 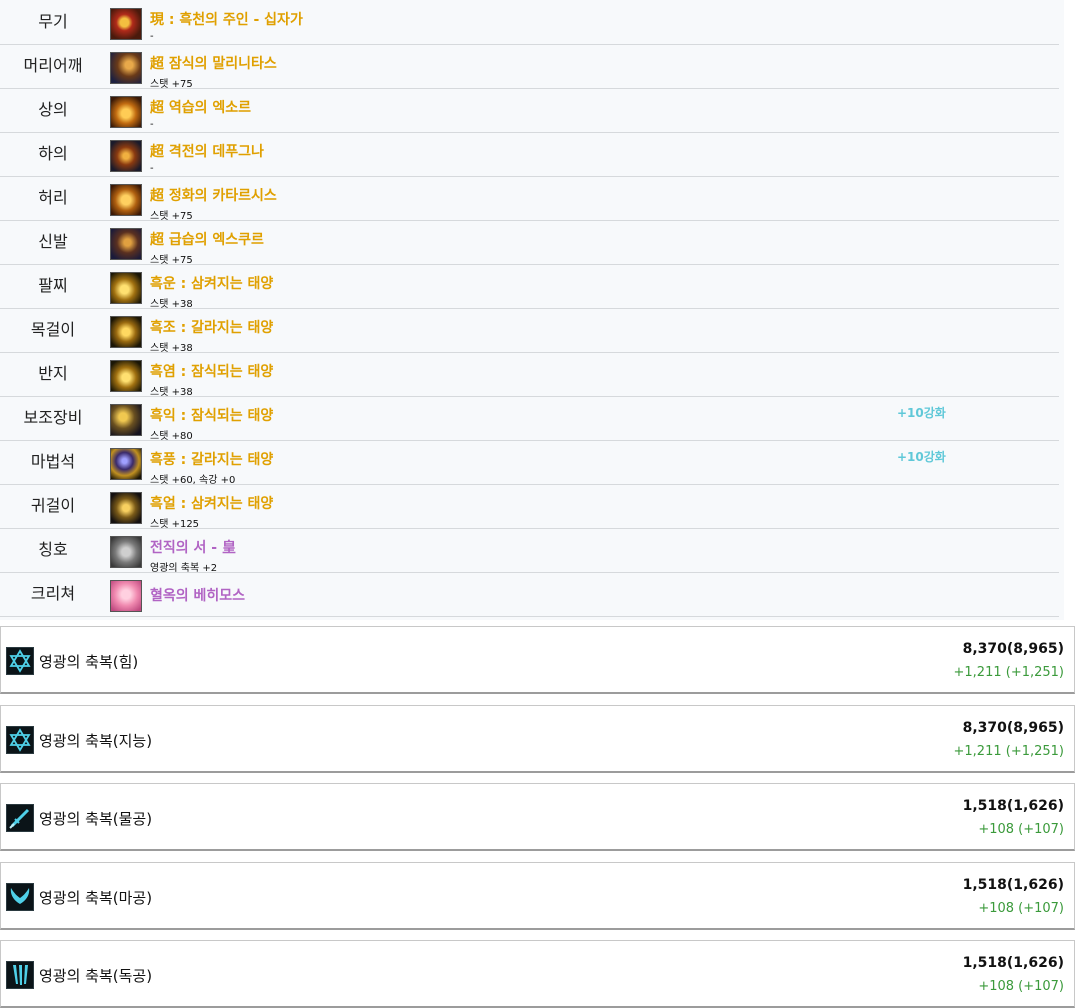 I want to click on equipment-item-name: 超 정화의 카타르시스, so click(x=213, y=195).